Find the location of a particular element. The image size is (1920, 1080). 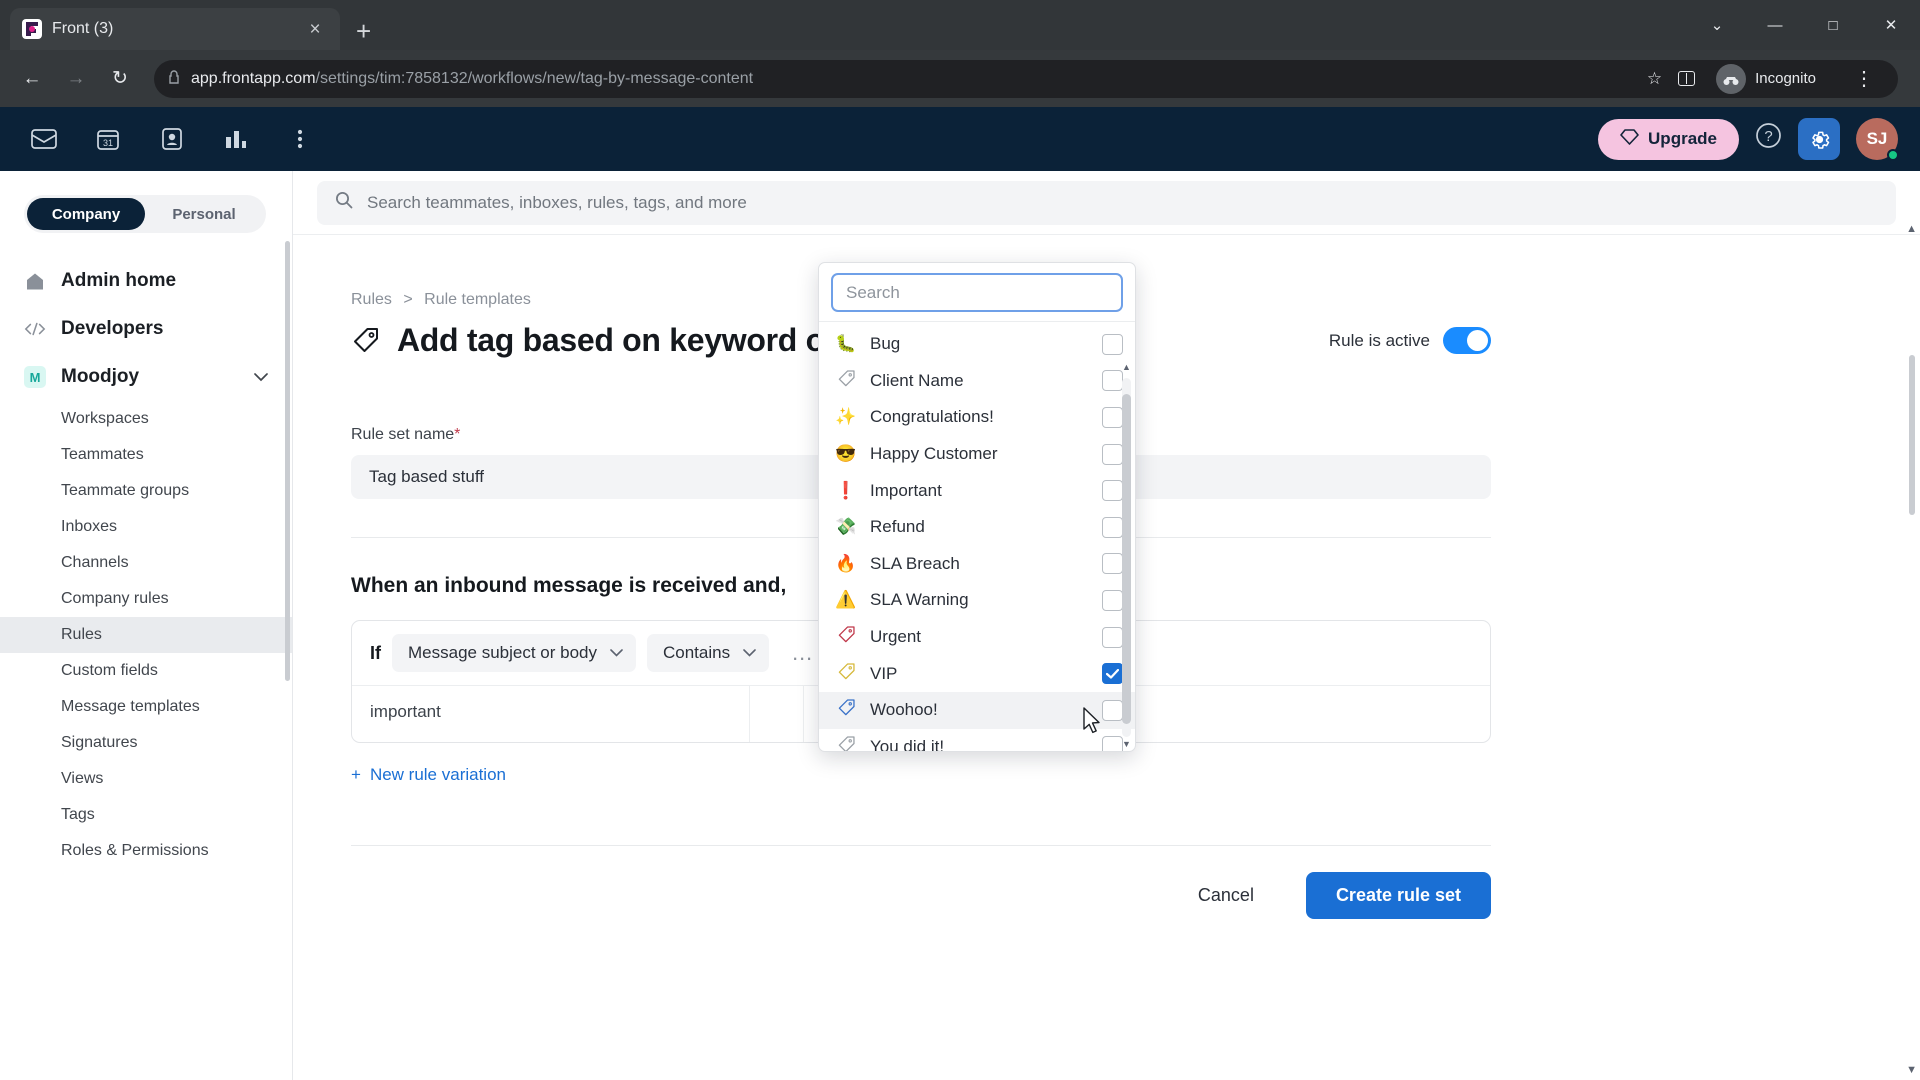

scrollbar-thumb is located at coordinates (1126, 559).